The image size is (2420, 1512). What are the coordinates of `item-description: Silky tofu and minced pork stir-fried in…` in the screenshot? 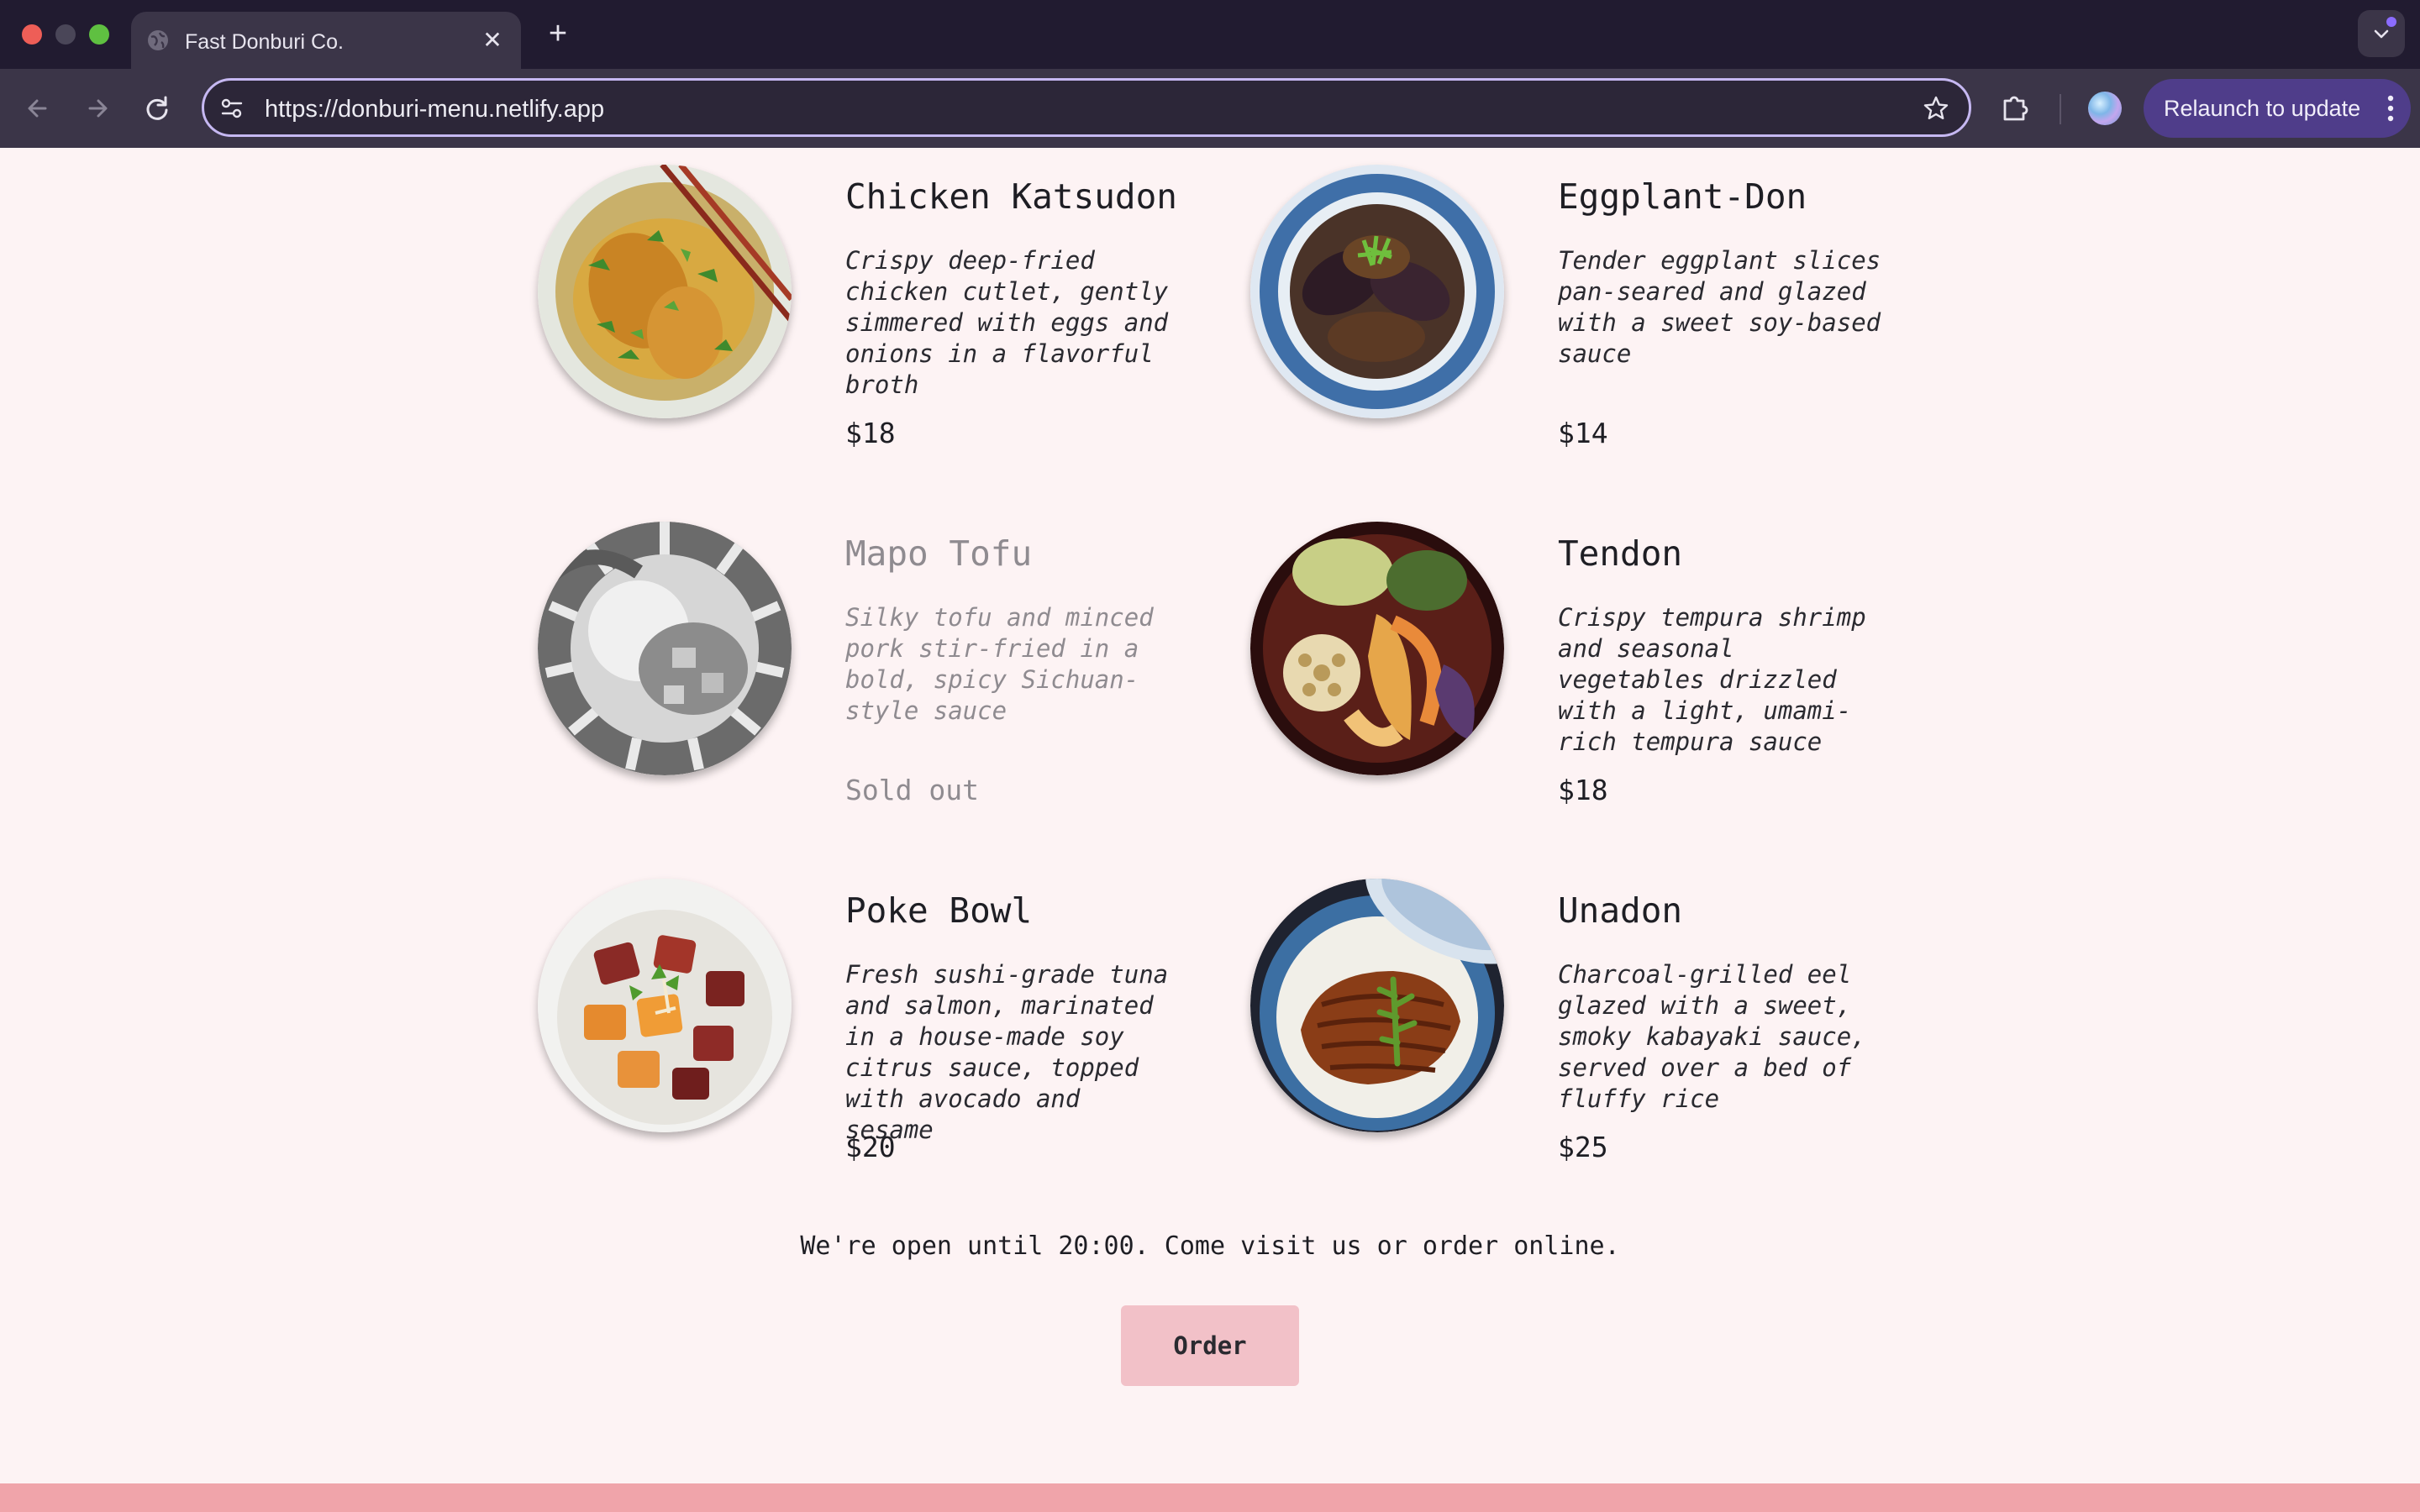 It's located at (999, 664).